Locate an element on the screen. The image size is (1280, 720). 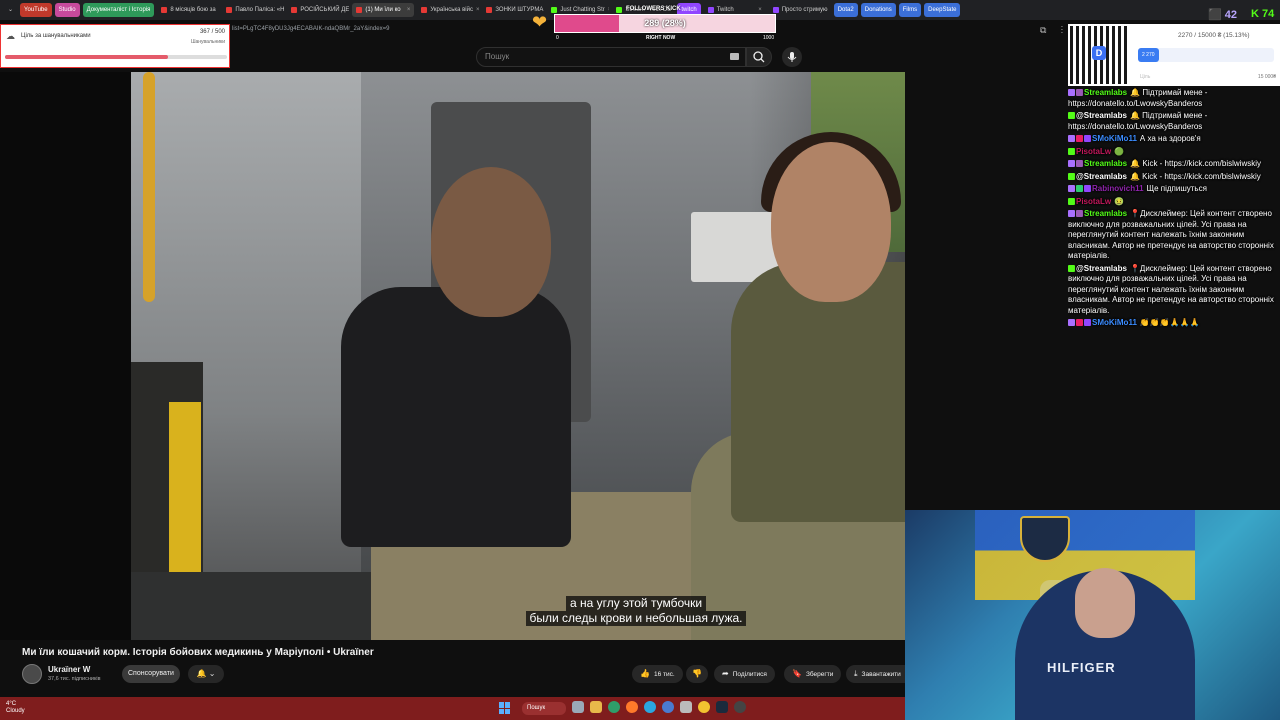
channel-avatar is located at coordinates (32, 674).